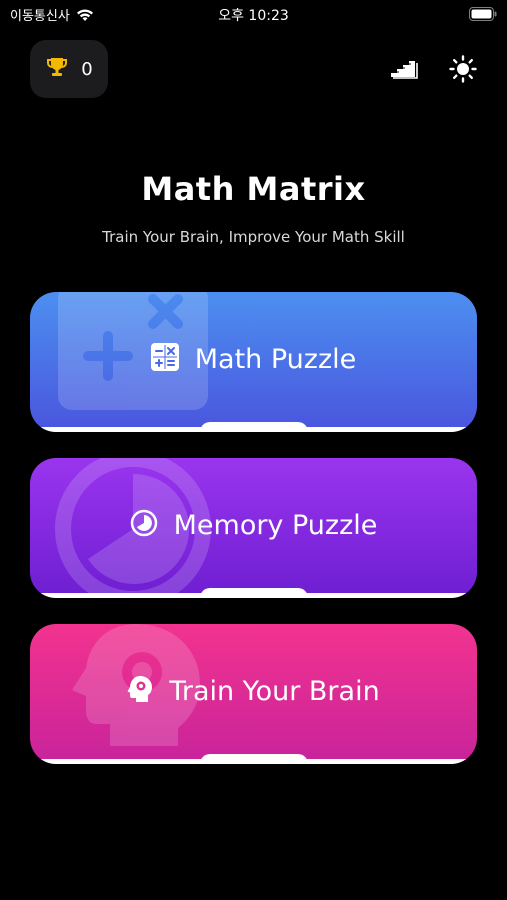  I want to click on train-your-brain-button: Train Your Brain, so click(253, 694).